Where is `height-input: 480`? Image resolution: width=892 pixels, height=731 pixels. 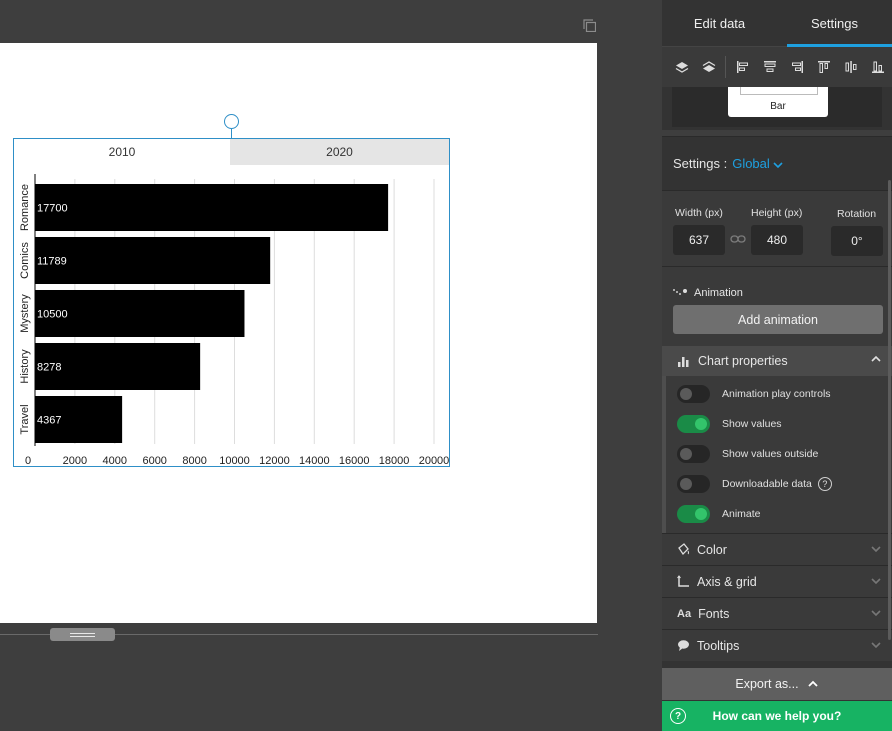
height-input: 480 is located at coordinates (777, 240).